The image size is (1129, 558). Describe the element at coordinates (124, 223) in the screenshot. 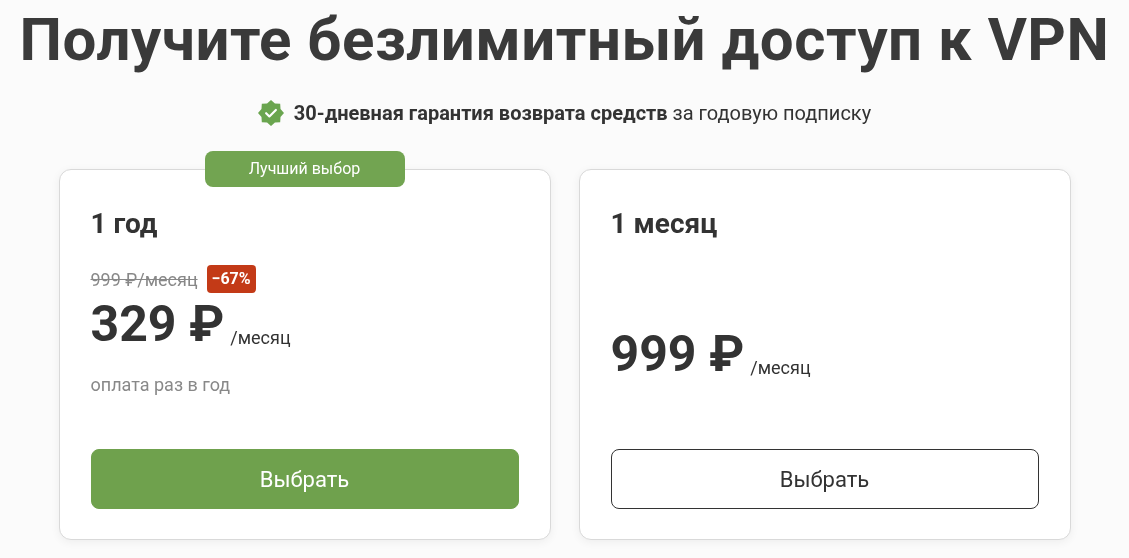

I see `plan-name: 1 год` at that location.